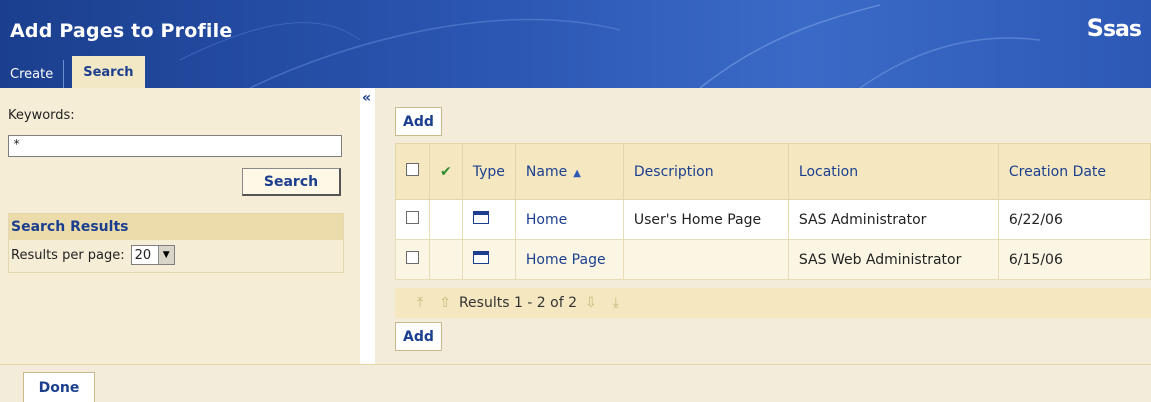  I want to click on search-button: Search, so click(291, 182).